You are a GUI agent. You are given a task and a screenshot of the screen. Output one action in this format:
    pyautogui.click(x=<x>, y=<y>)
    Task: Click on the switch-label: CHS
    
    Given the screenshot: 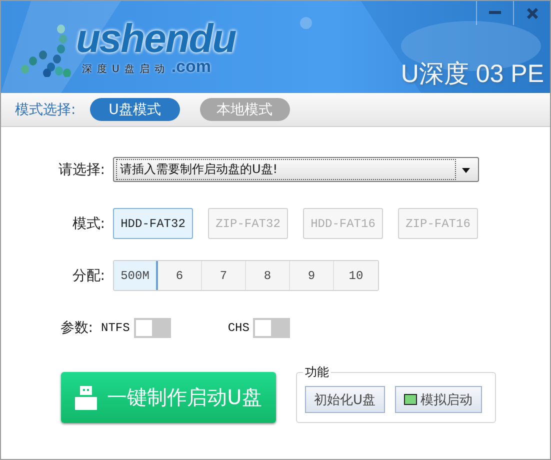 What is the action you would take?
    pyautogui.click(x=239, y=328)
    